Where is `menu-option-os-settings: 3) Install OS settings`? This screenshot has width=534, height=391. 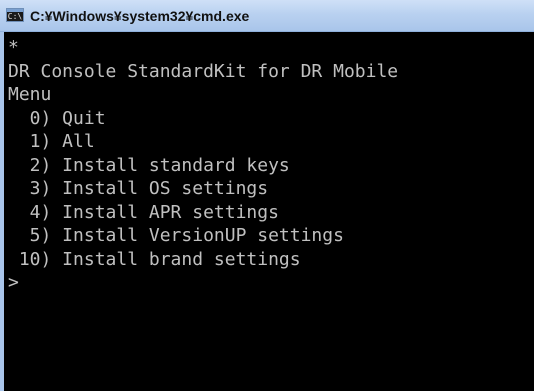
menu-option-os-settings: 3) Install OS settings is located at coordinates (138, 188).